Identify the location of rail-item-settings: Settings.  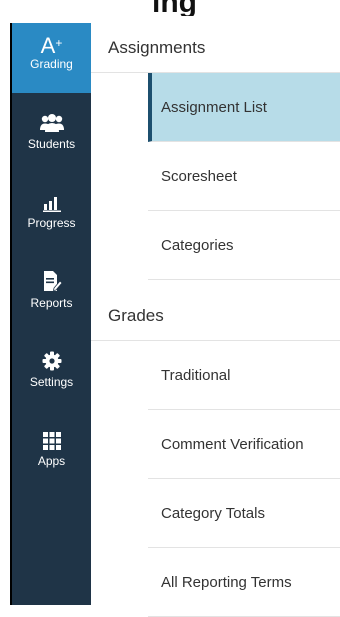
(51, 380).